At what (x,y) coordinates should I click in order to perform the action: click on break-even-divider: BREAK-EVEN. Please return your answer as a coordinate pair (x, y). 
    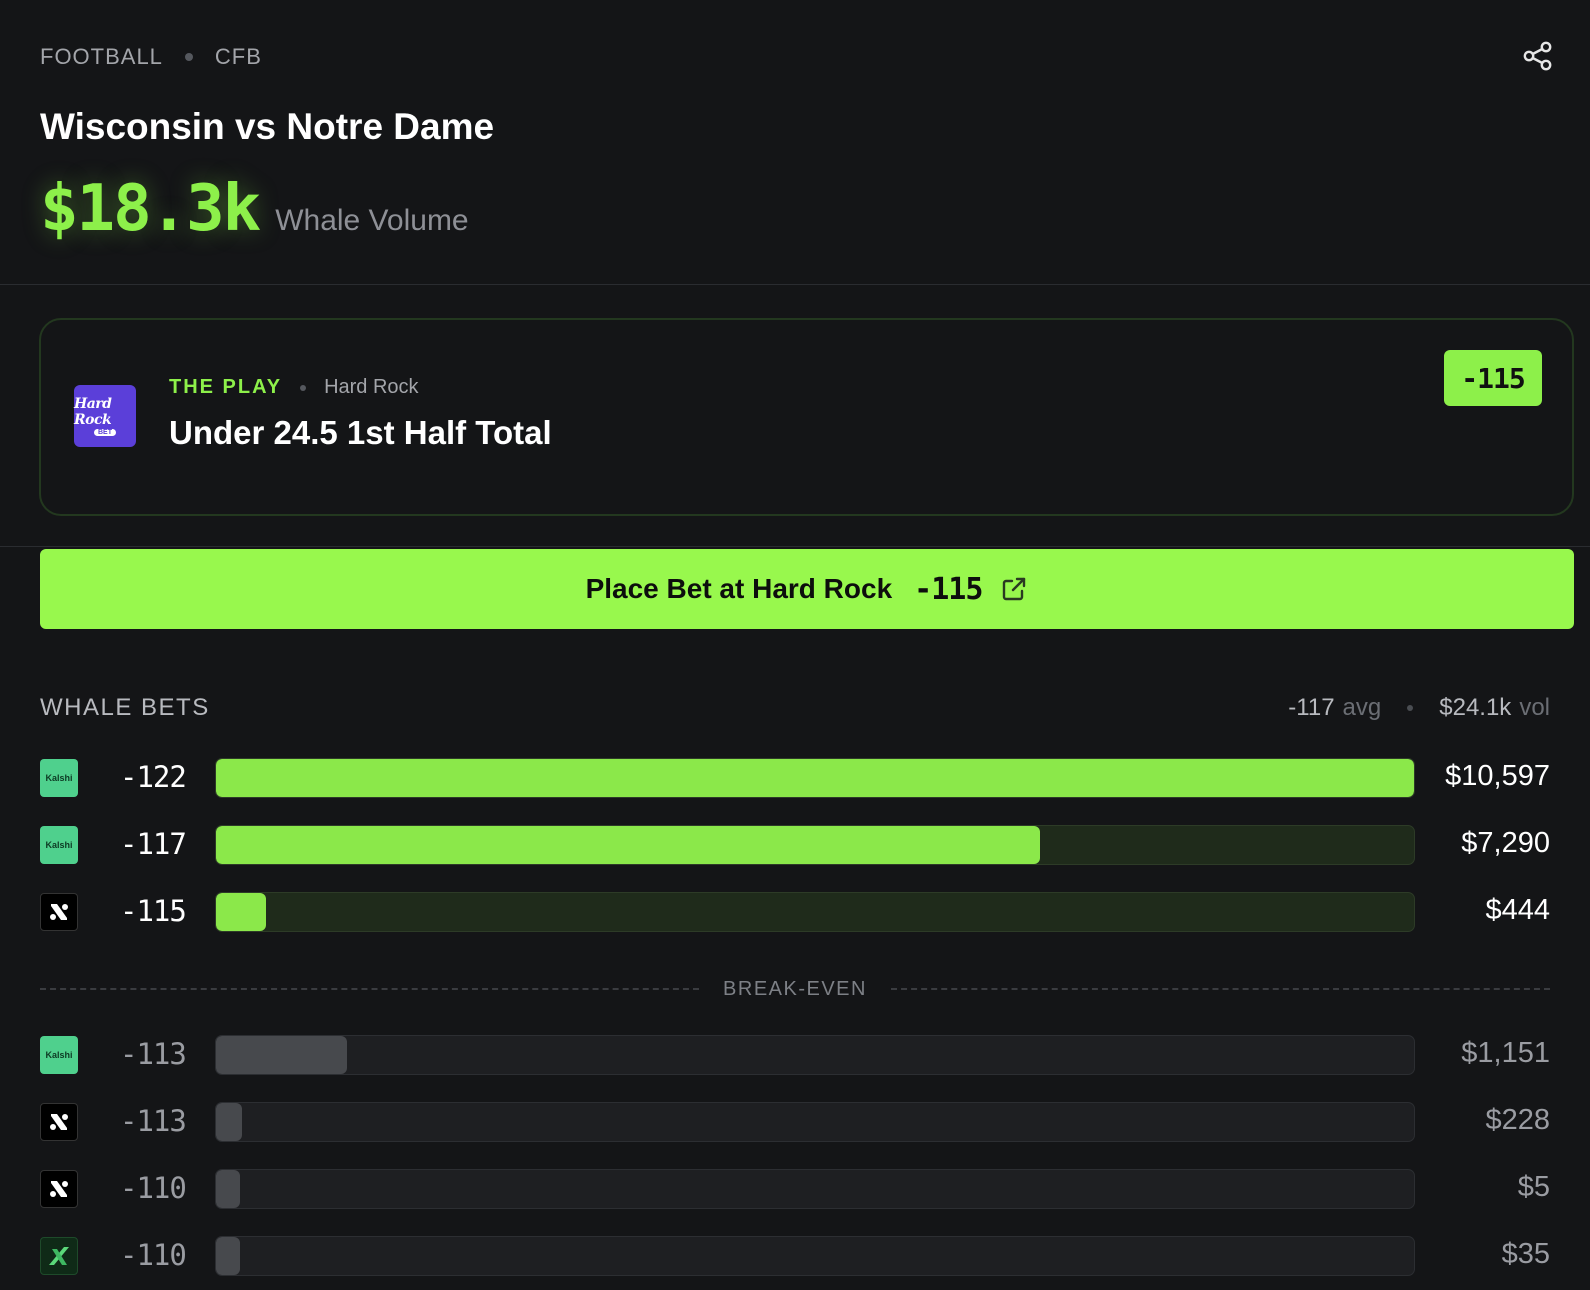
    Looking at the image, I should click on (795, 989).